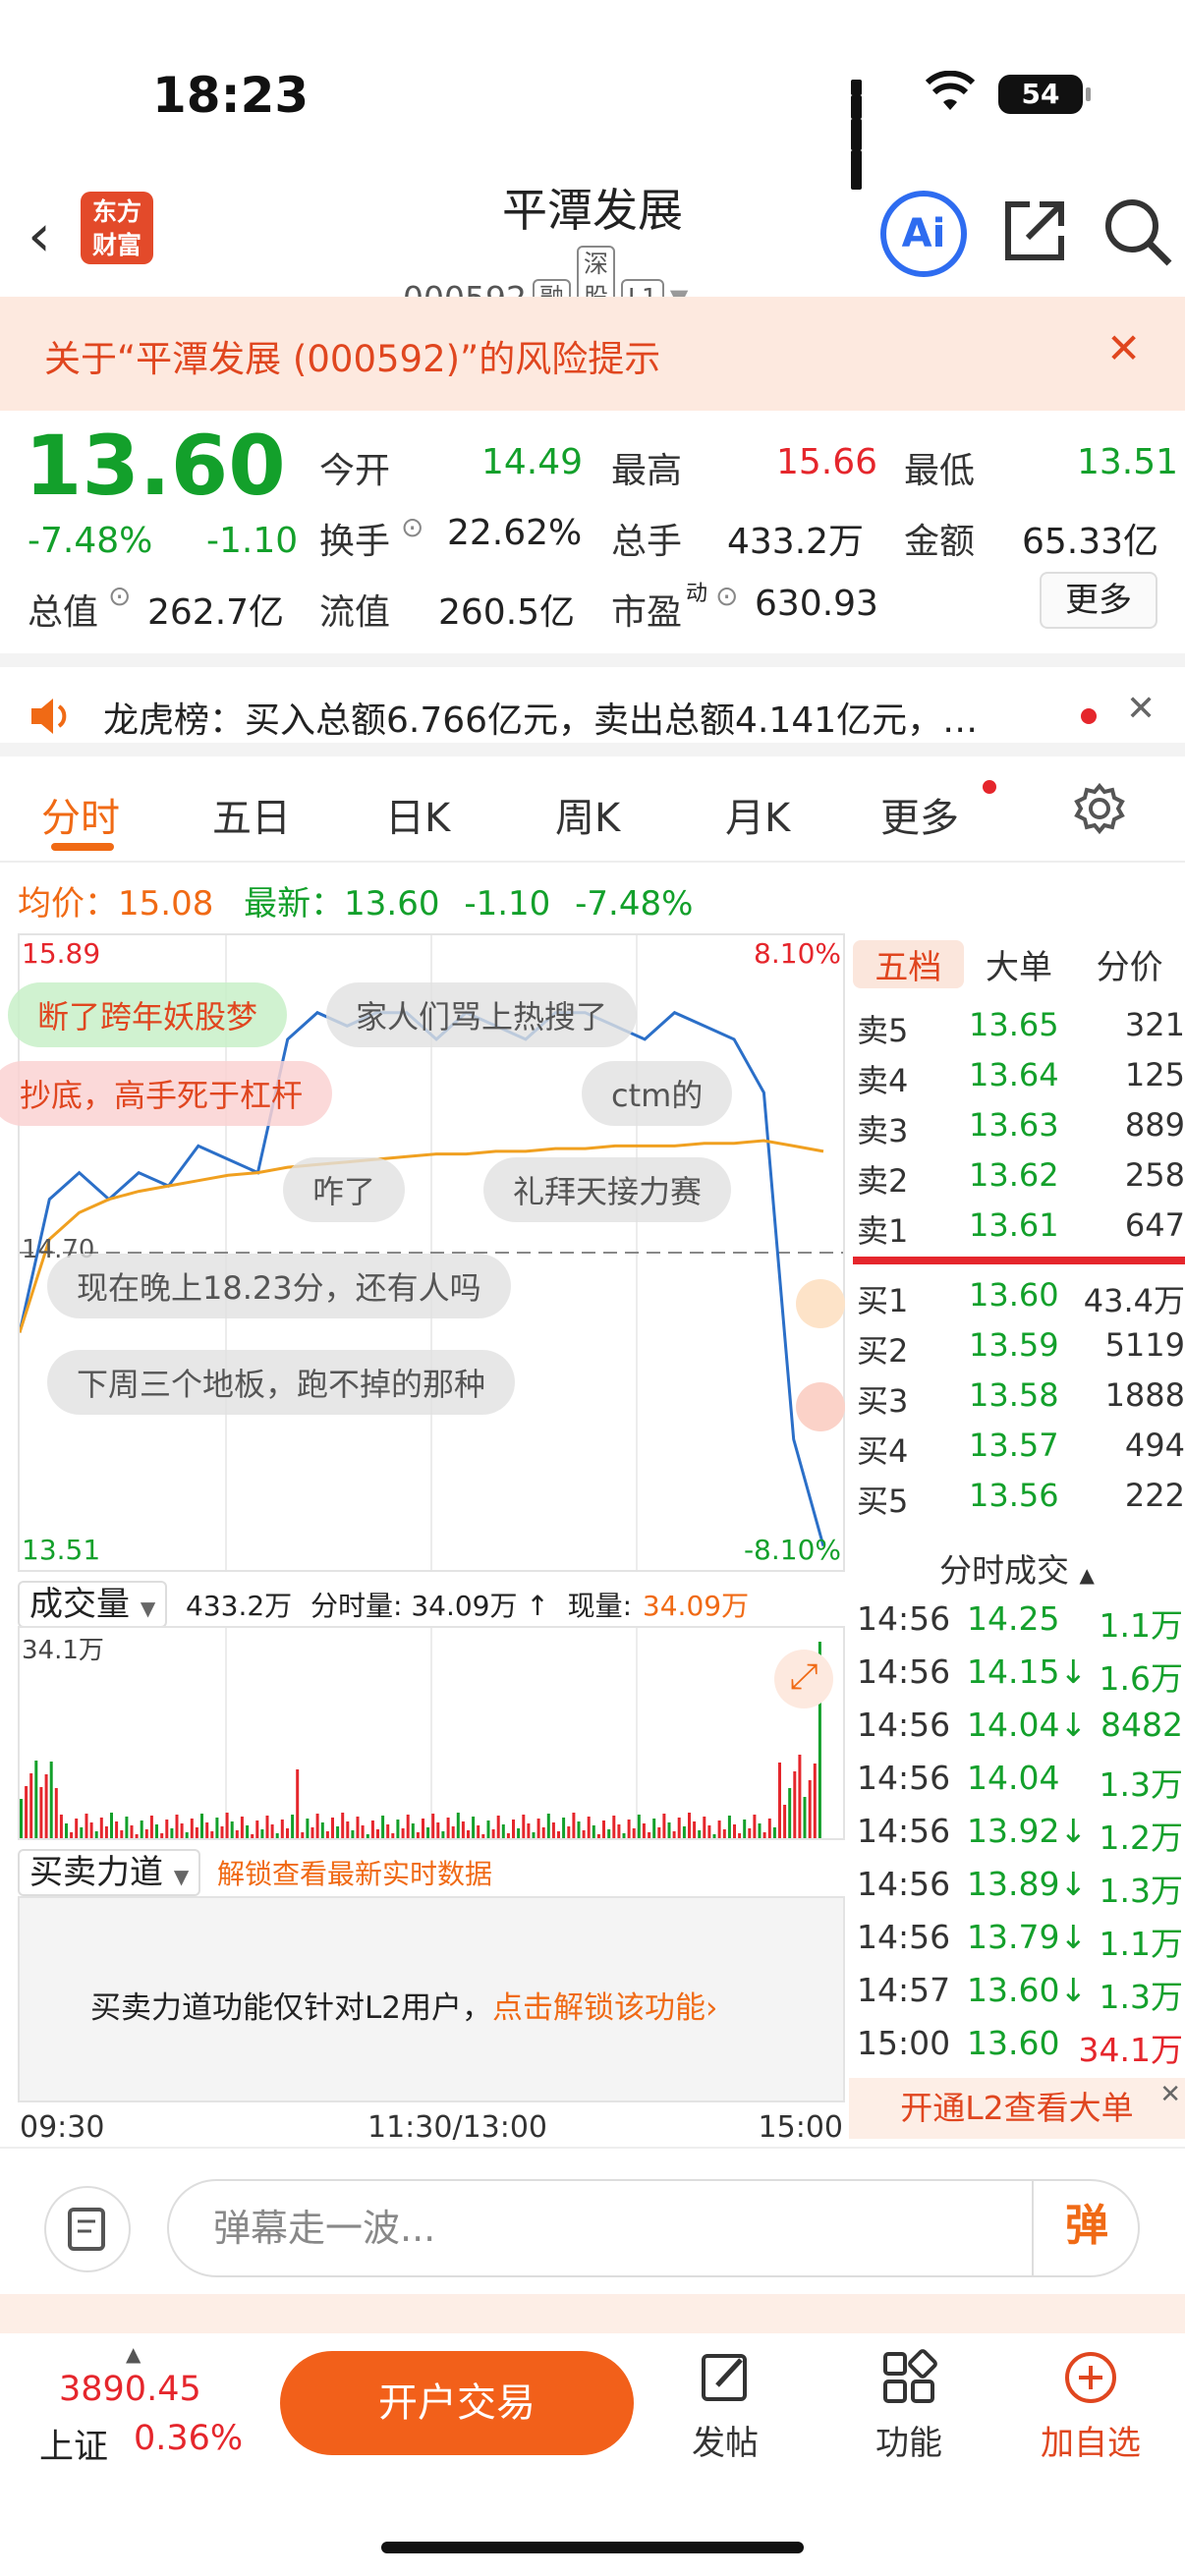 The height and width of the screenshot is (2576, 1185). Describe the element at coordinates (167, 1093) in the screenshot. I see `danmaku: 抄底，高手死于杠杆` at that location.